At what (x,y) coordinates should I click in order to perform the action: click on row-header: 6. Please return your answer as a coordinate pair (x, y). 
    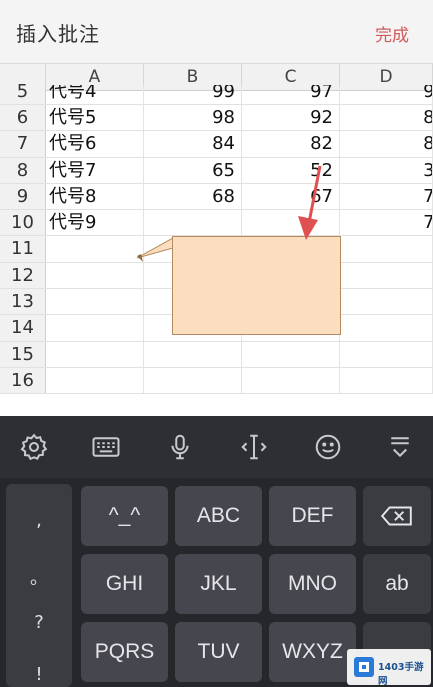
    Looking at the image, I should click on (23, 118).